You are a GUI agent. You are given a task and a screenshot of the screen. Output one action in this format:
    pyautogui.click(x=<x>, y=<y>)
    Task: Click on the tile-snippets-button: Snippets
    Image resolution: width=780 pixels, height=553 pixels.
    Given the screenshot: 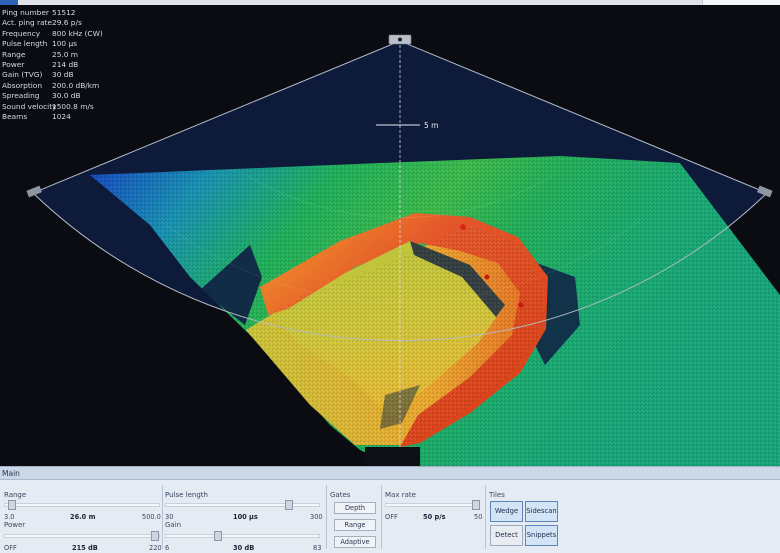 What is the action you would take?
    pyautogui.click(x=541, y=535)
    